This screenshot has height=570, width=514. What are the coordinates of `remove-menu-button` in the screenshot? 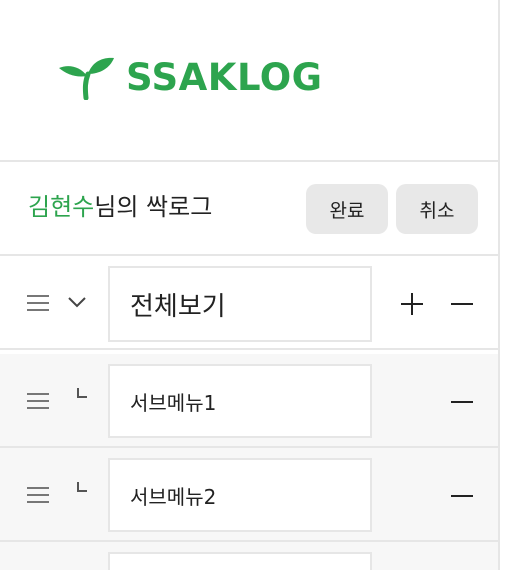 It's located at (463, 304).